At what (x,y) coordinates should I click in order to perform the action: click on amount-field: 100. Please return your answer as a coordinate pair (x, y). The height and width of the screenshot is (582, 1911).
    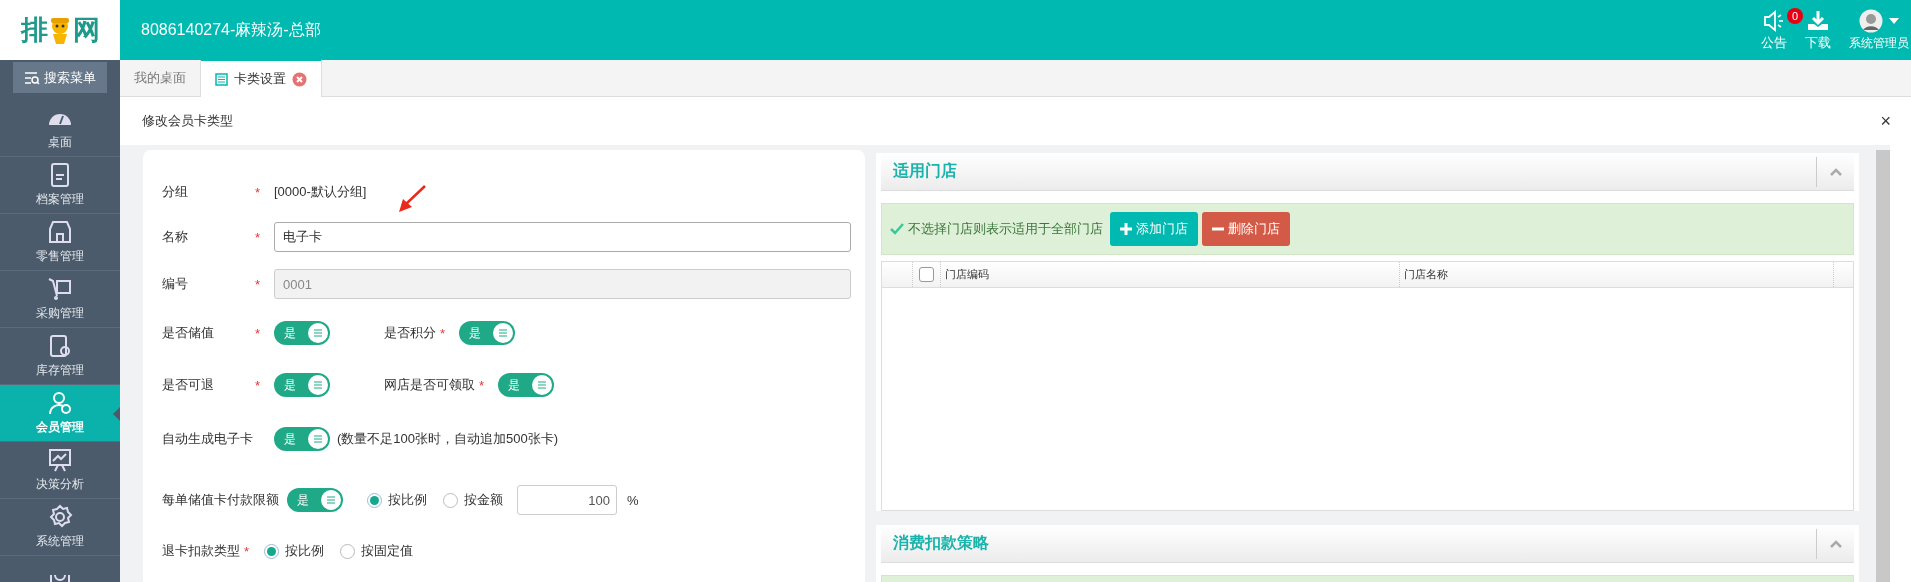
    Looking at the image, I should click on (567, 500).